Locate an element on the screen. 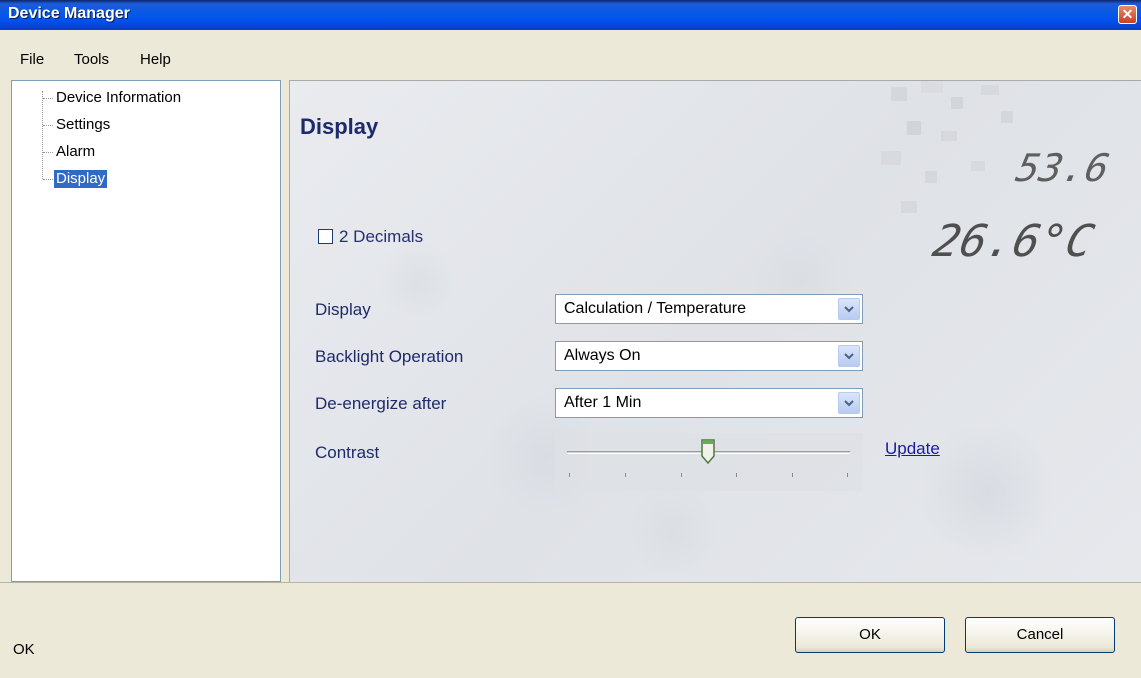 This screenshot has width=1141, height=678. tree-item-settings: Settings is located at coordinates (83, 125).